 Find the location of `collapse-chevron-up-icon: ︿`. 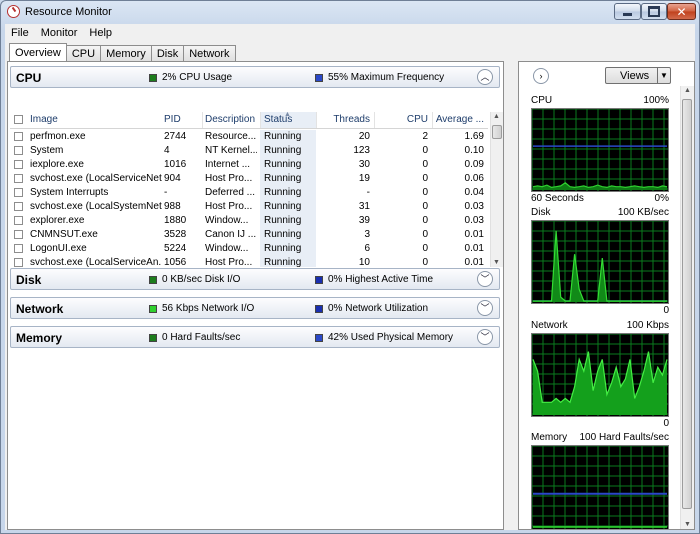

collapse-chevron-up-icon: ︿ is located at coordinates (485, 77).